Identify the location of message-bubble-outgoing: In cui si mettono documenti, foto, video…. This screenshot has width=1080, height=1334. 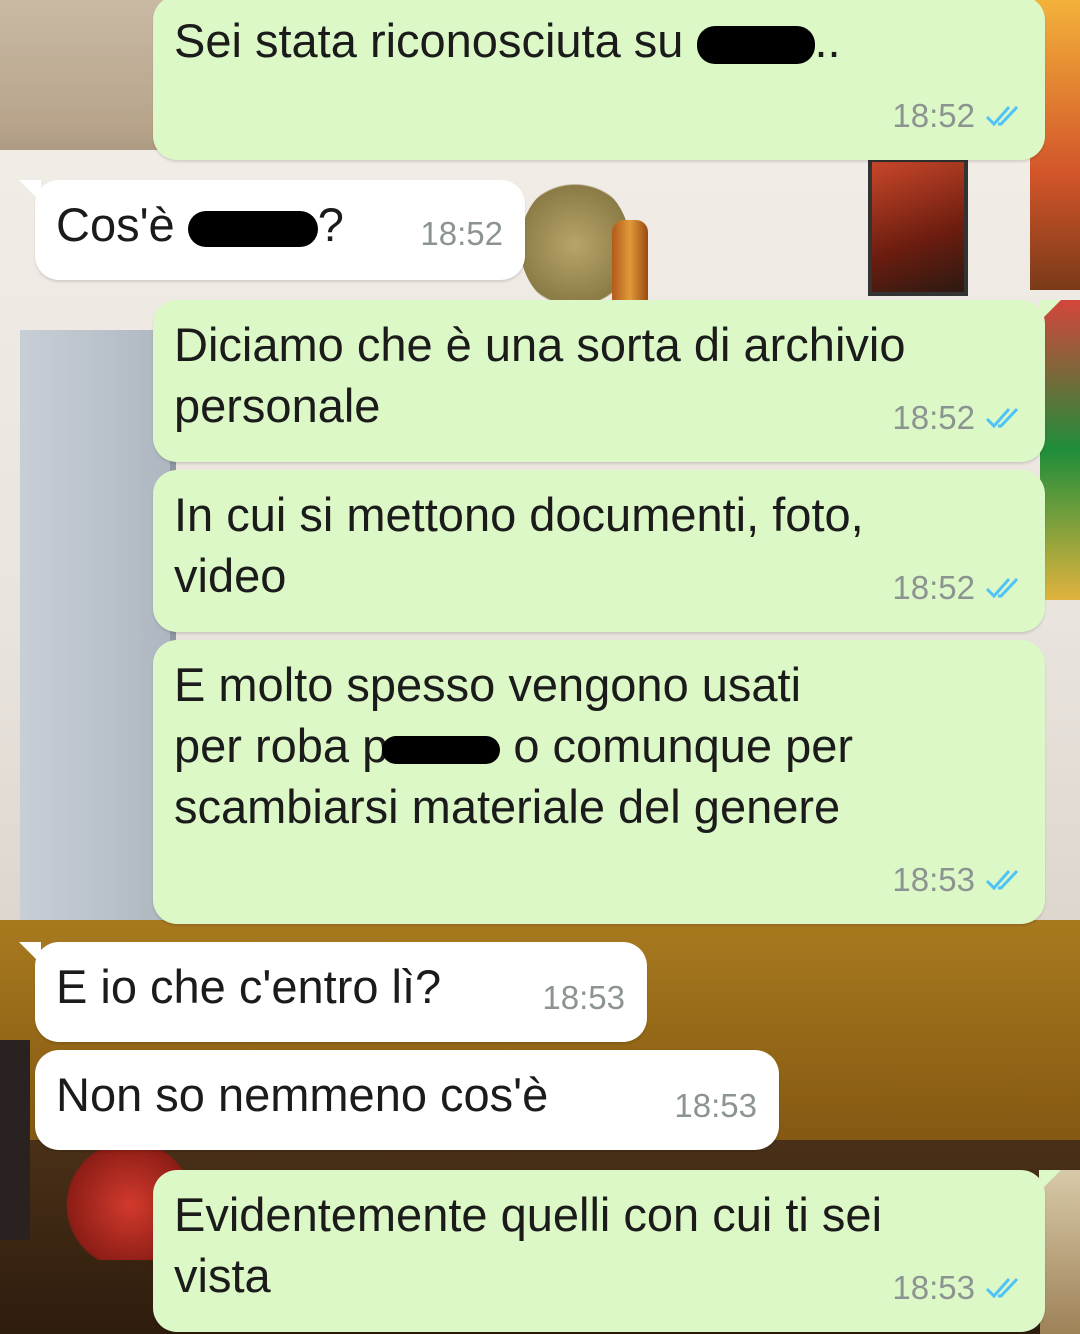
(599, 551).